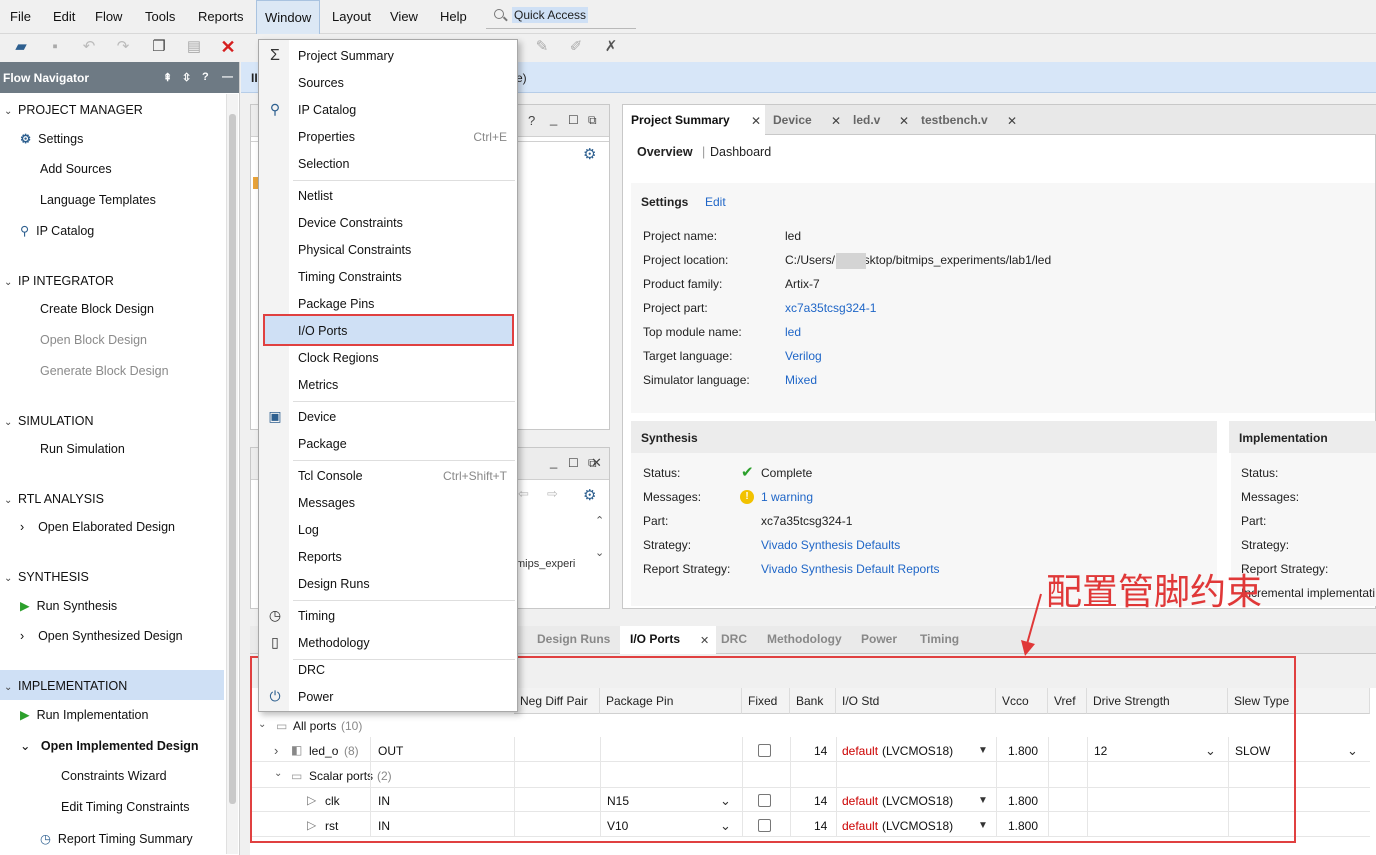 The width and height of the screenshot is (1376, 855). Describe the element at coordinates (552, 494) in the screenshot. I see `forward-icon: ⇨` at that location.